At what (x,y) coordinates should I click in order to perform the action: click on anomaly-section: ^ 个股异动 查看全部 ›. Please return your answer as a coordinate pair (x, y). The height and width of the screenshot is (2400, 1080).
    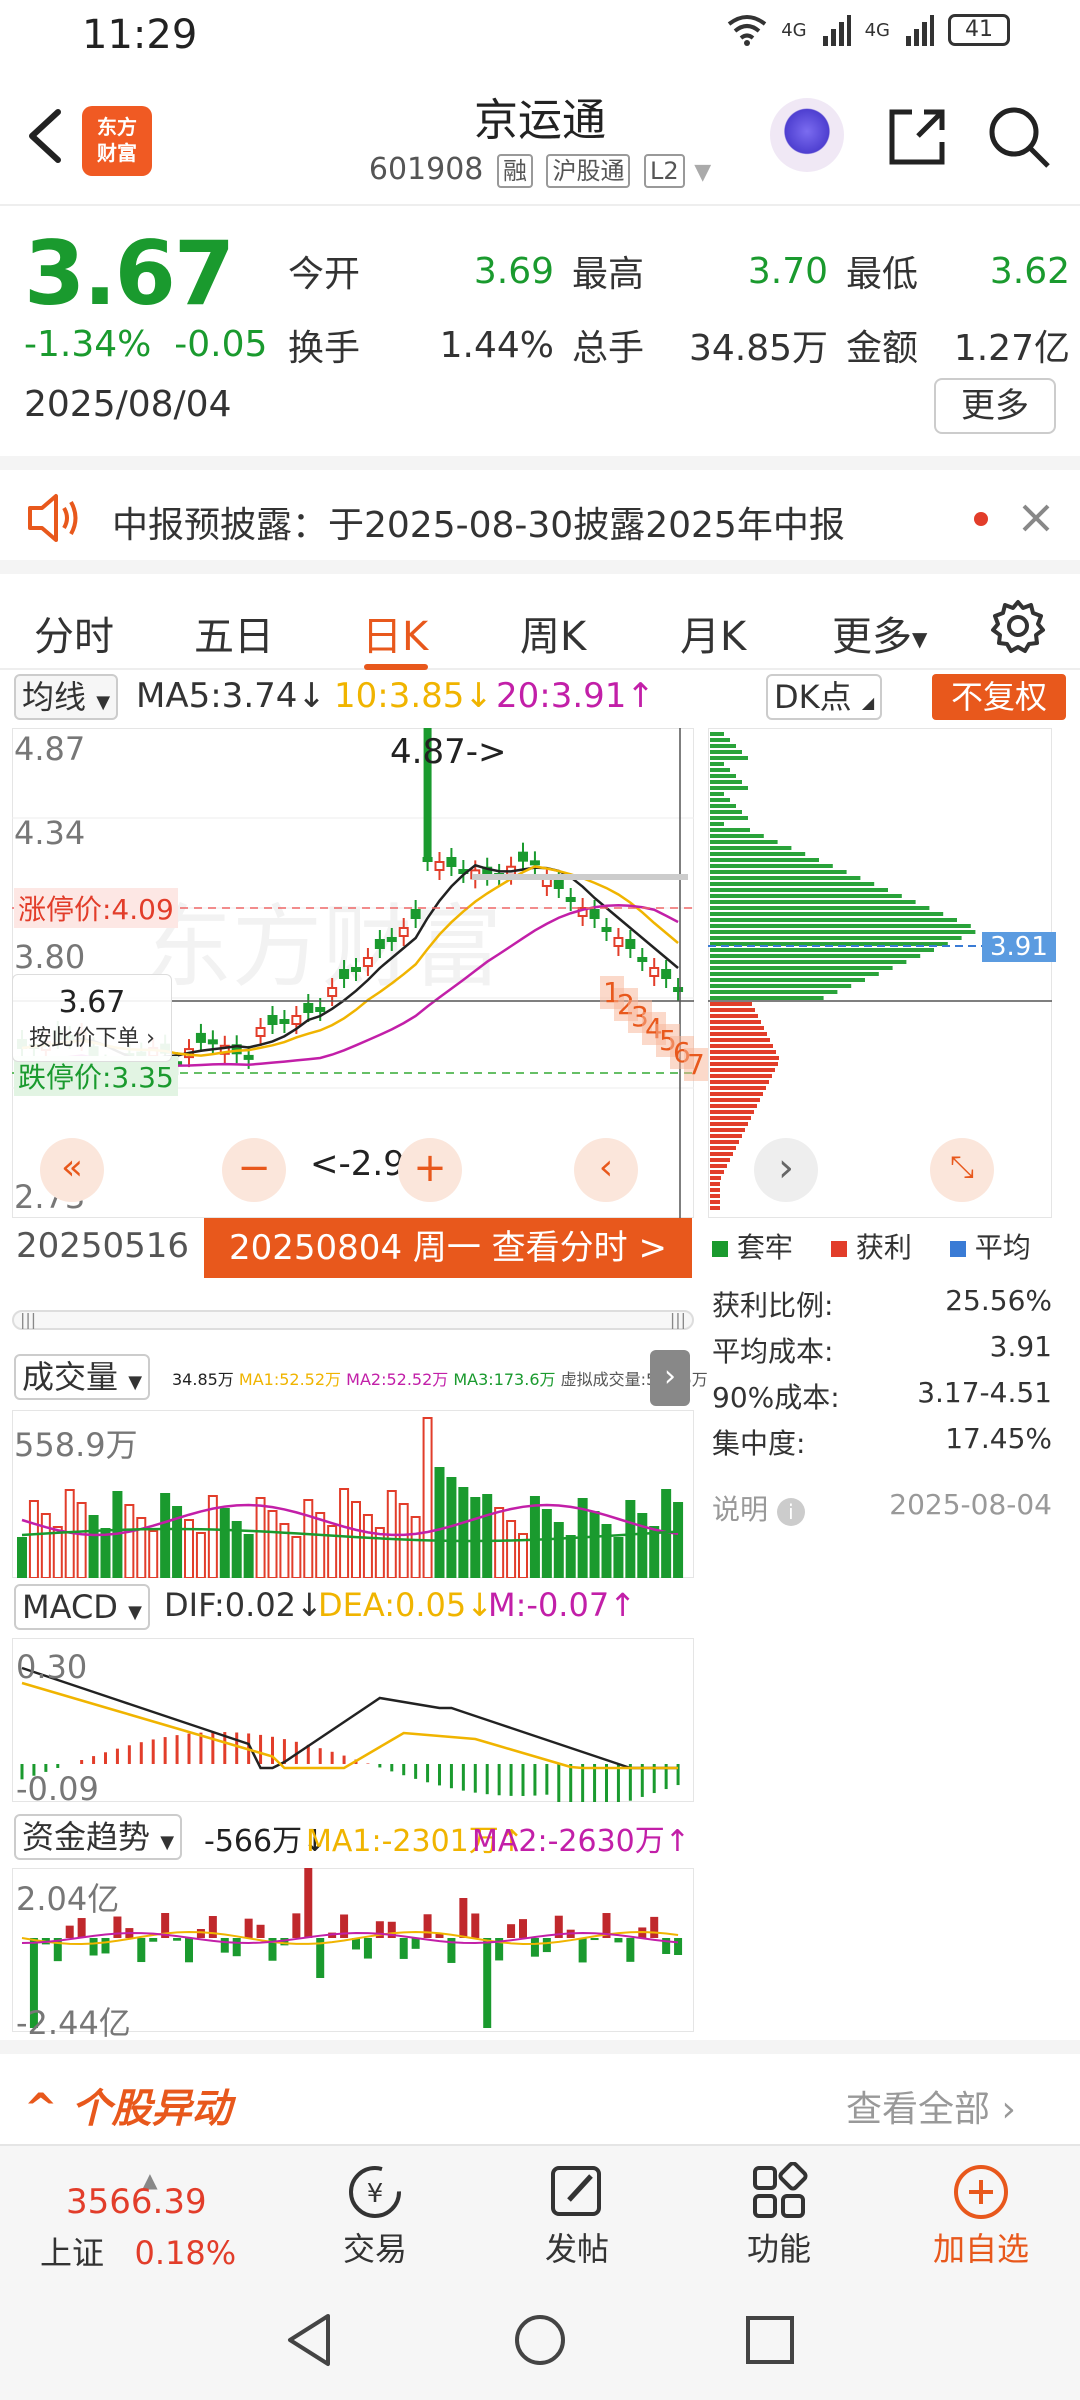
    Looking at the image, I should click on (540, 2092).